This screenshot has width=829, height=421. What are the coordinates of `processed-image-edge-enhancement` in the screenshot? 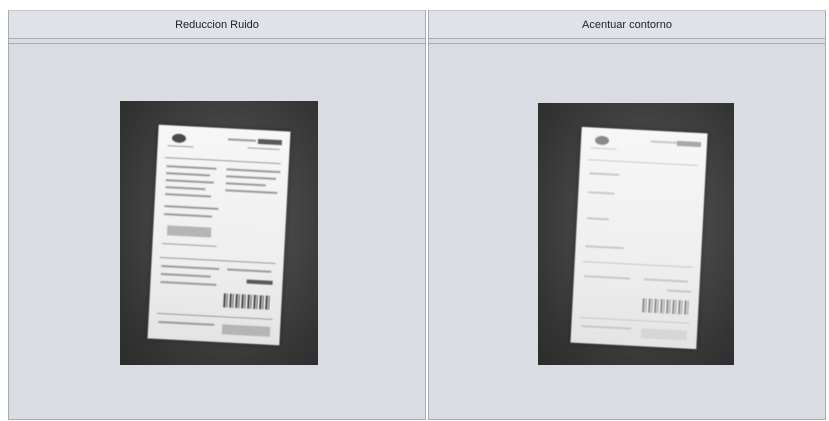 It's located at (636, 234).